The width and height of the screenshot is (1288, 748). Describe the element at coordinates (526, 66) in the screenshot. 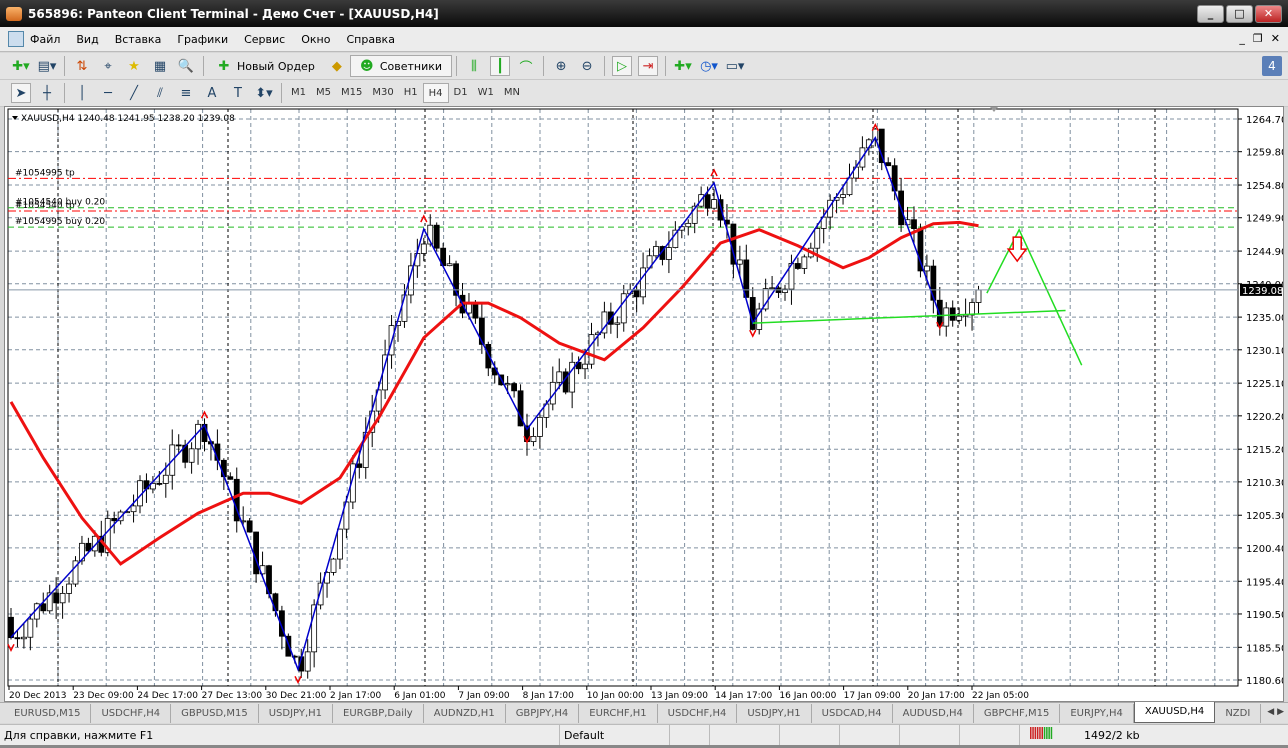

I see `line-chart-icon: ⌒` at that location.